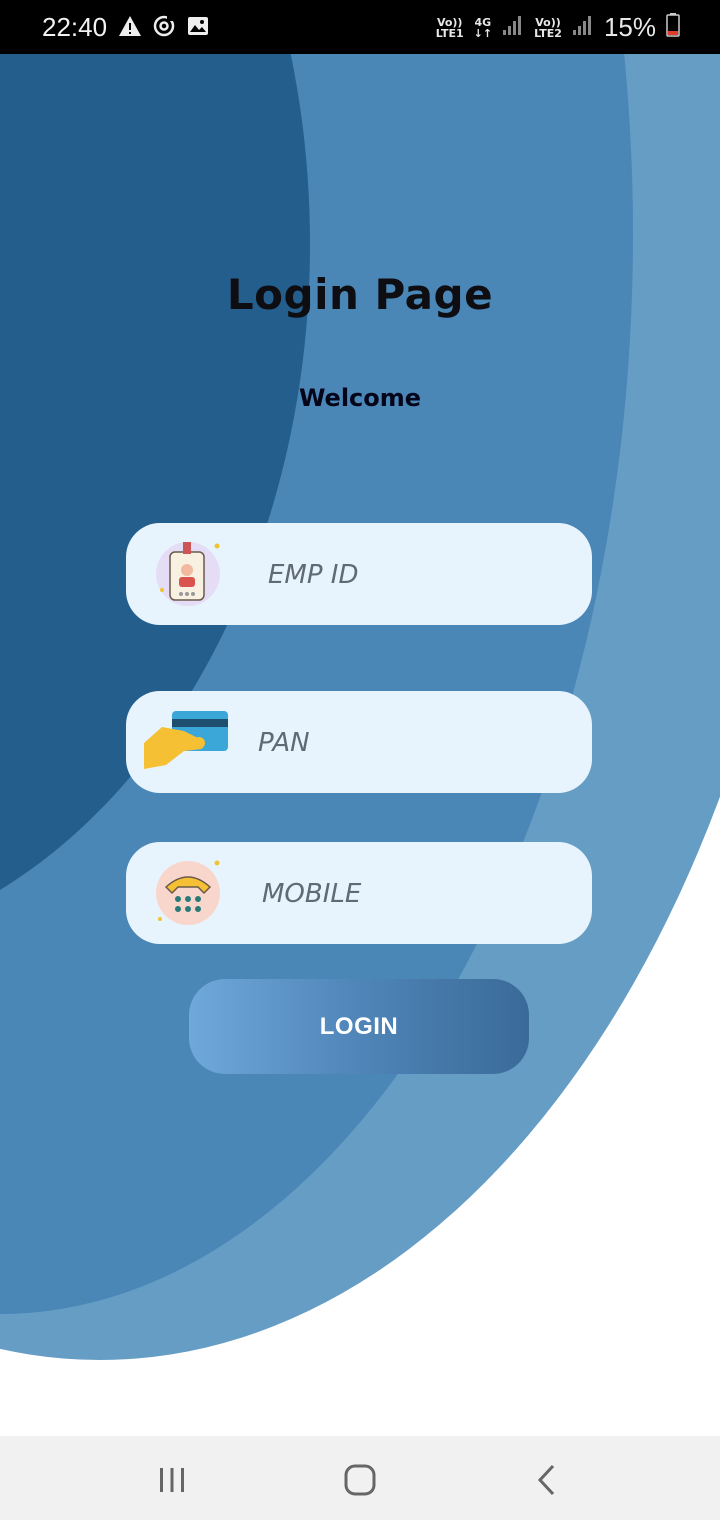  I want to click on network-lte2: Vo)) LTE2, so click(548, 28).